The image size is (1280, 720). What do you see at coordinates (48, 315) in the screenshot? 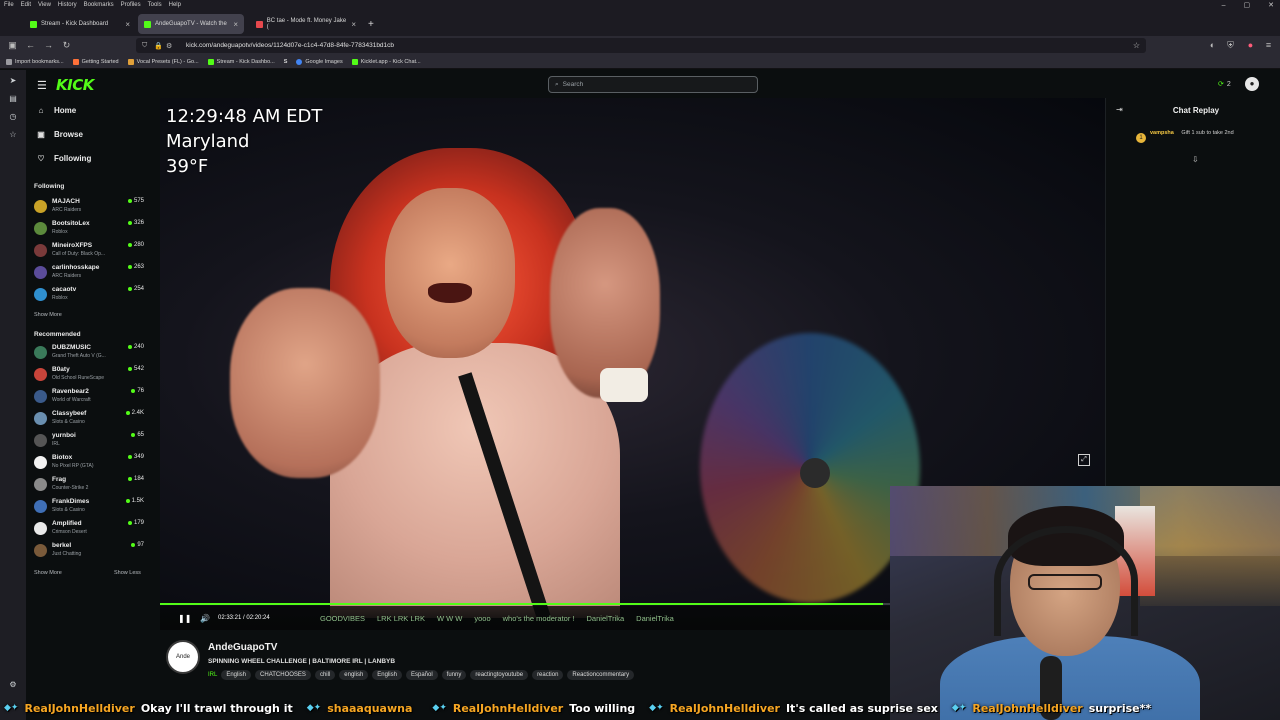
I see `following-show-more: Show More` at bounding box center [48, 315].